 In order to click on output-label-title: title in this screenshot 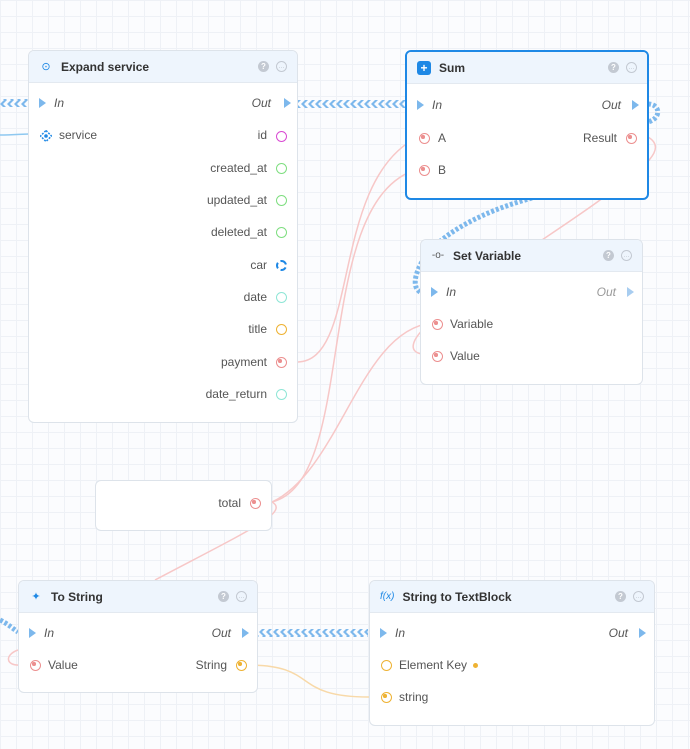, I will do `click(257, 329)`.